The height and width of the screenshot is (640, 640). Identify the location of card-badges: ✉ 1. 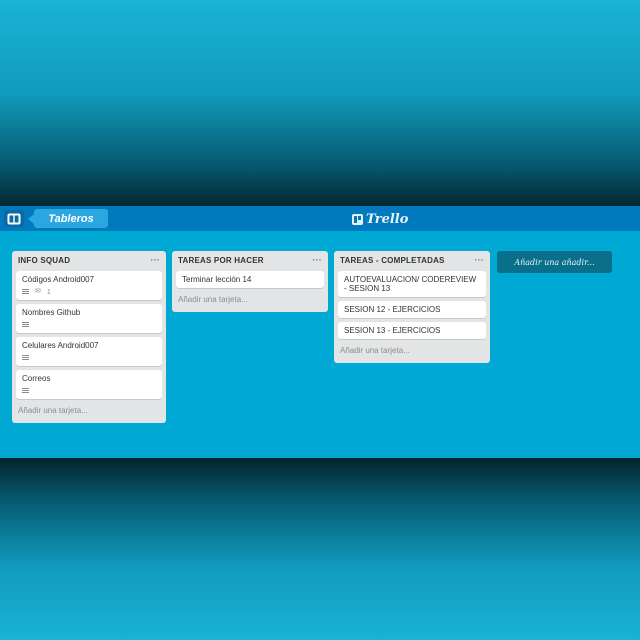
(89, 292).